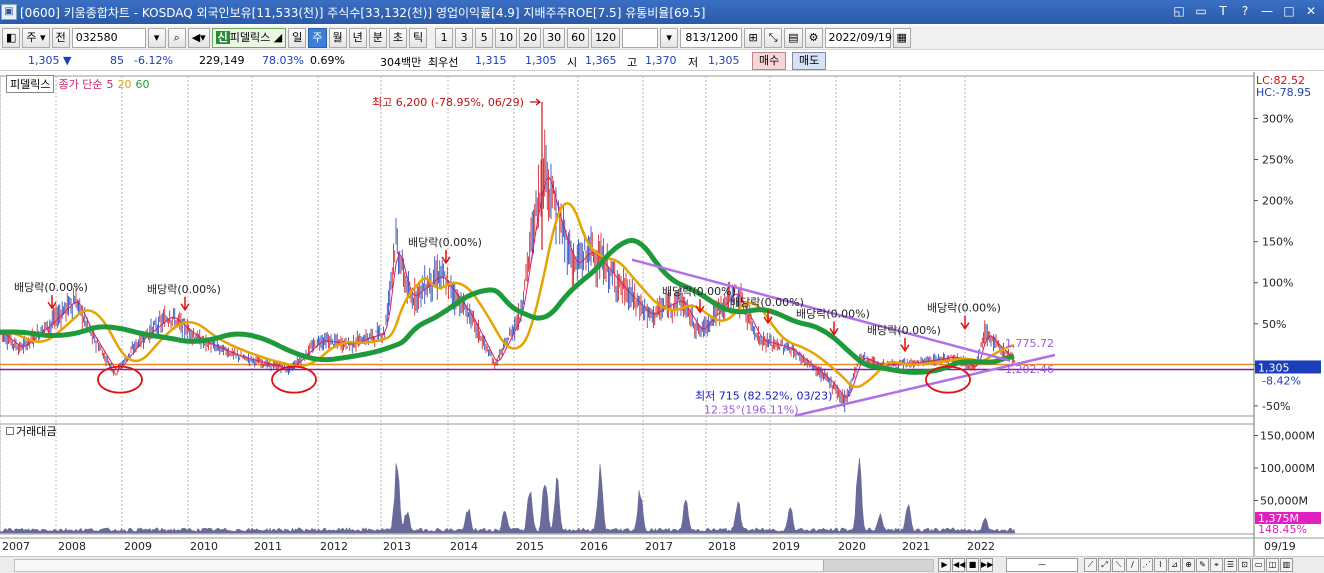 This screenshot has height=573, width=1324. Describe the element at coordinates (1104, 565) in the screenshot. I see `draw-tool-2-icon: ⤢` at that location.